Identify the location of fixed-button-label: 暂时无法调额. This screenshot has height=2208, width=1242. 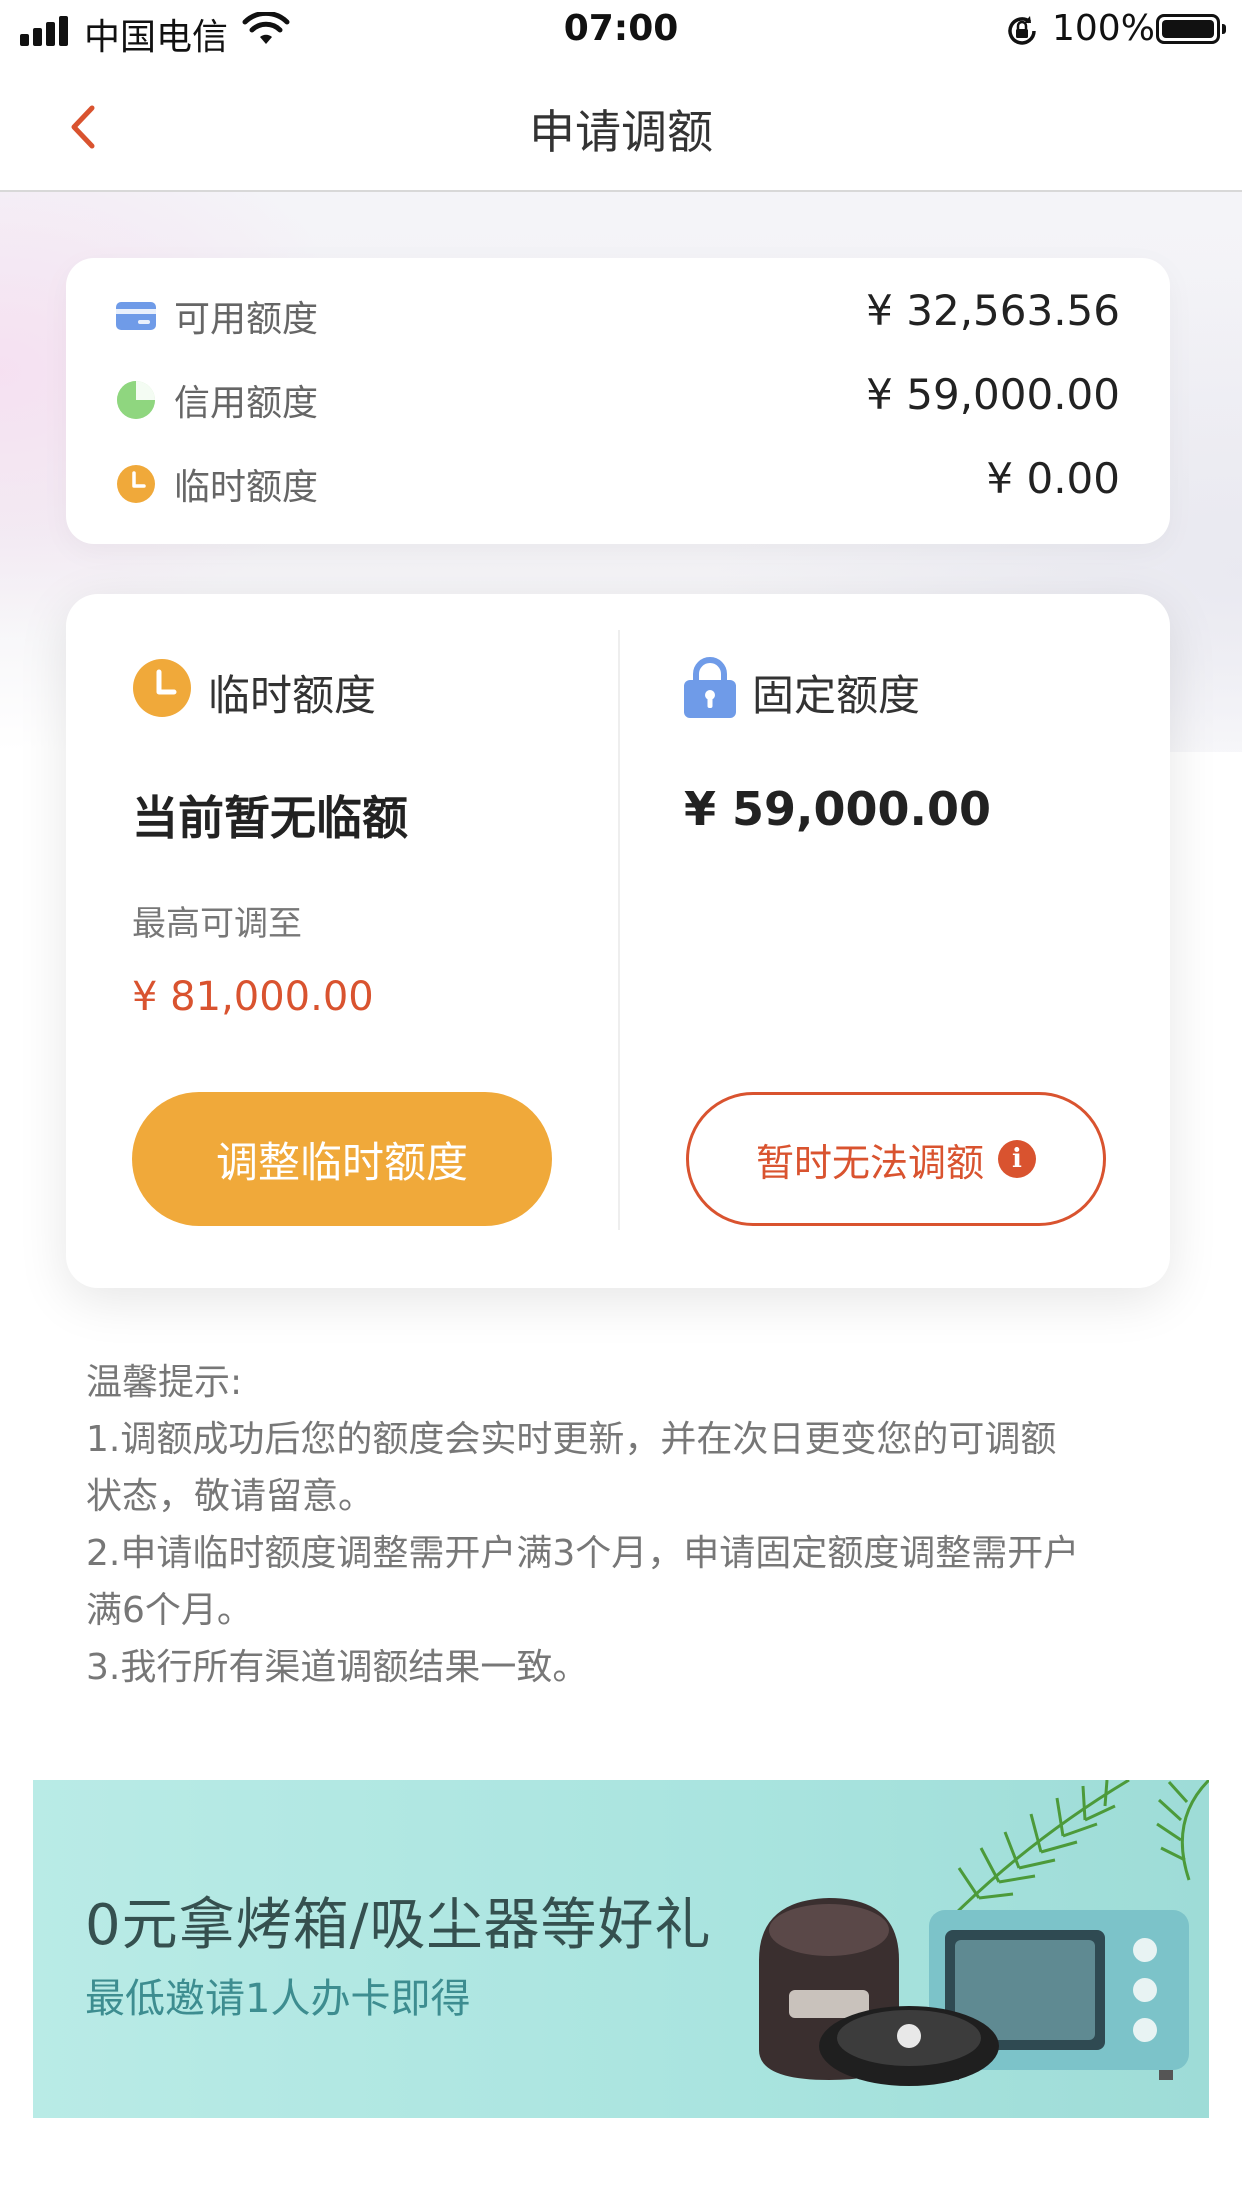
(869, 1162).